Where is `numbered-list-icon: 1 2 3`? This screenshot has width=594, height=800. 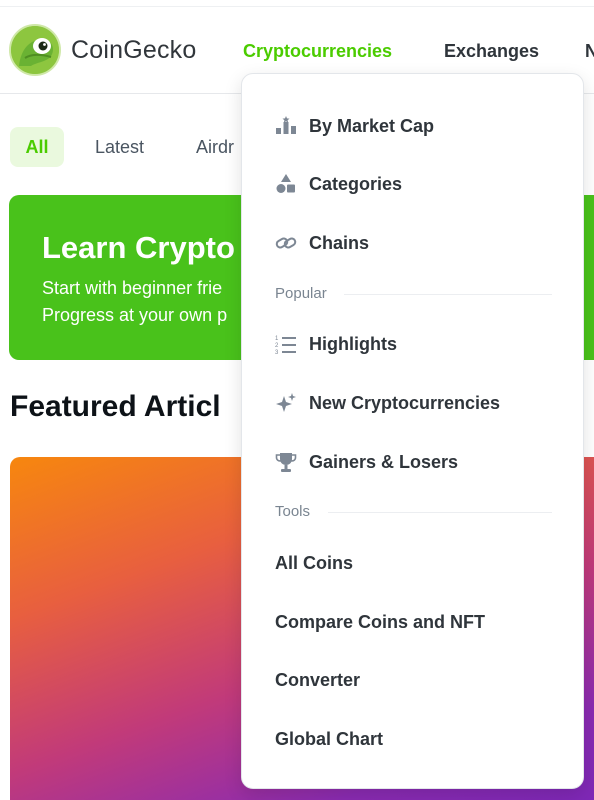
numbered-list-icon: 1 2 3 is located at coordinates (286, 344).